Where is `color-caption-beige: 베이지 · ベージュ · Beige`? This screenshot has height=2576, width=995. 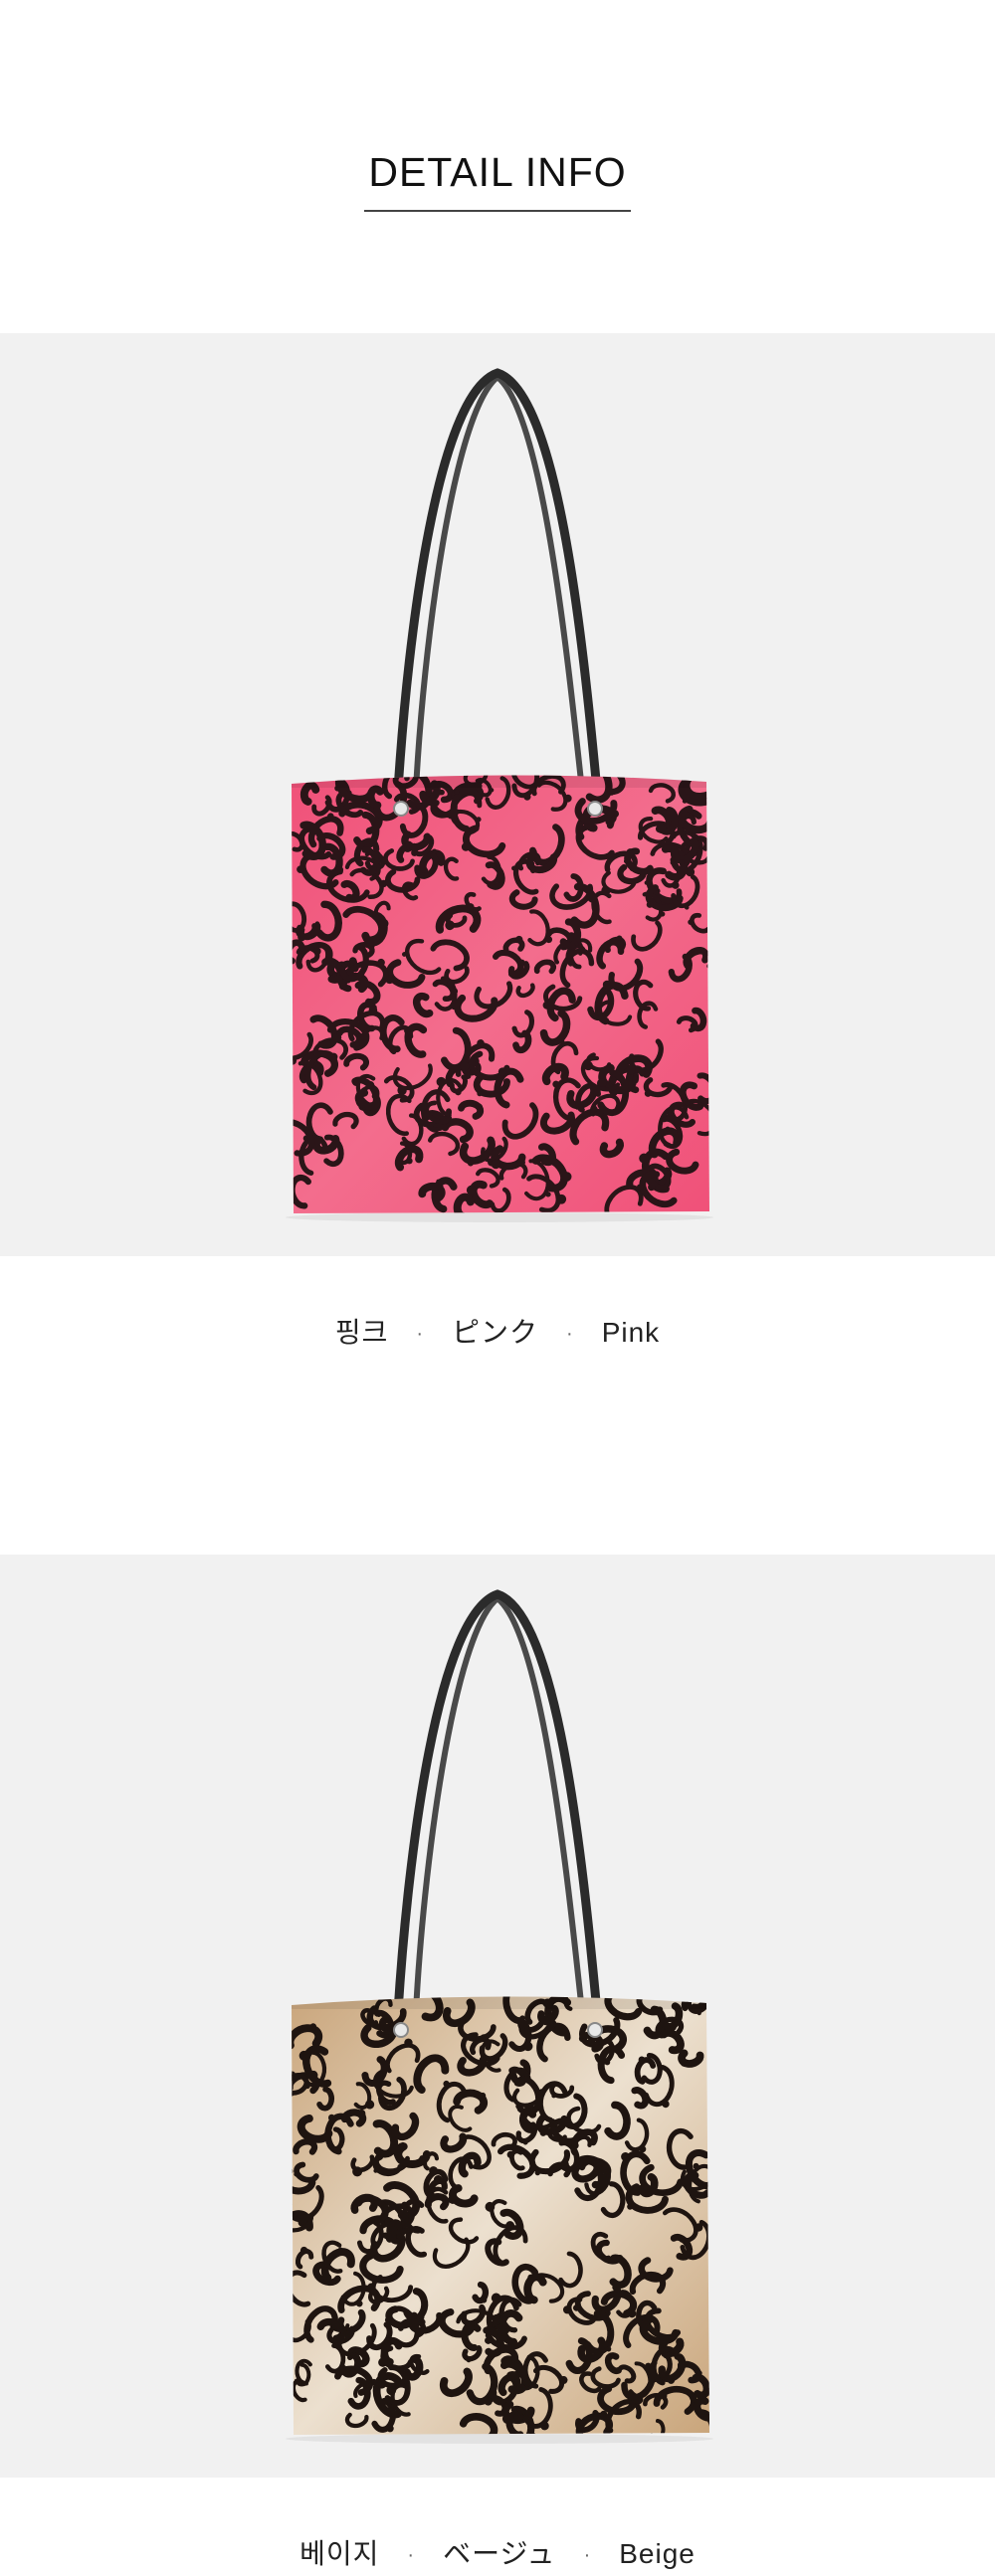
color-caption-beige: 베이지 · ベージュ · Beige is located at coordinates (497, 2552).